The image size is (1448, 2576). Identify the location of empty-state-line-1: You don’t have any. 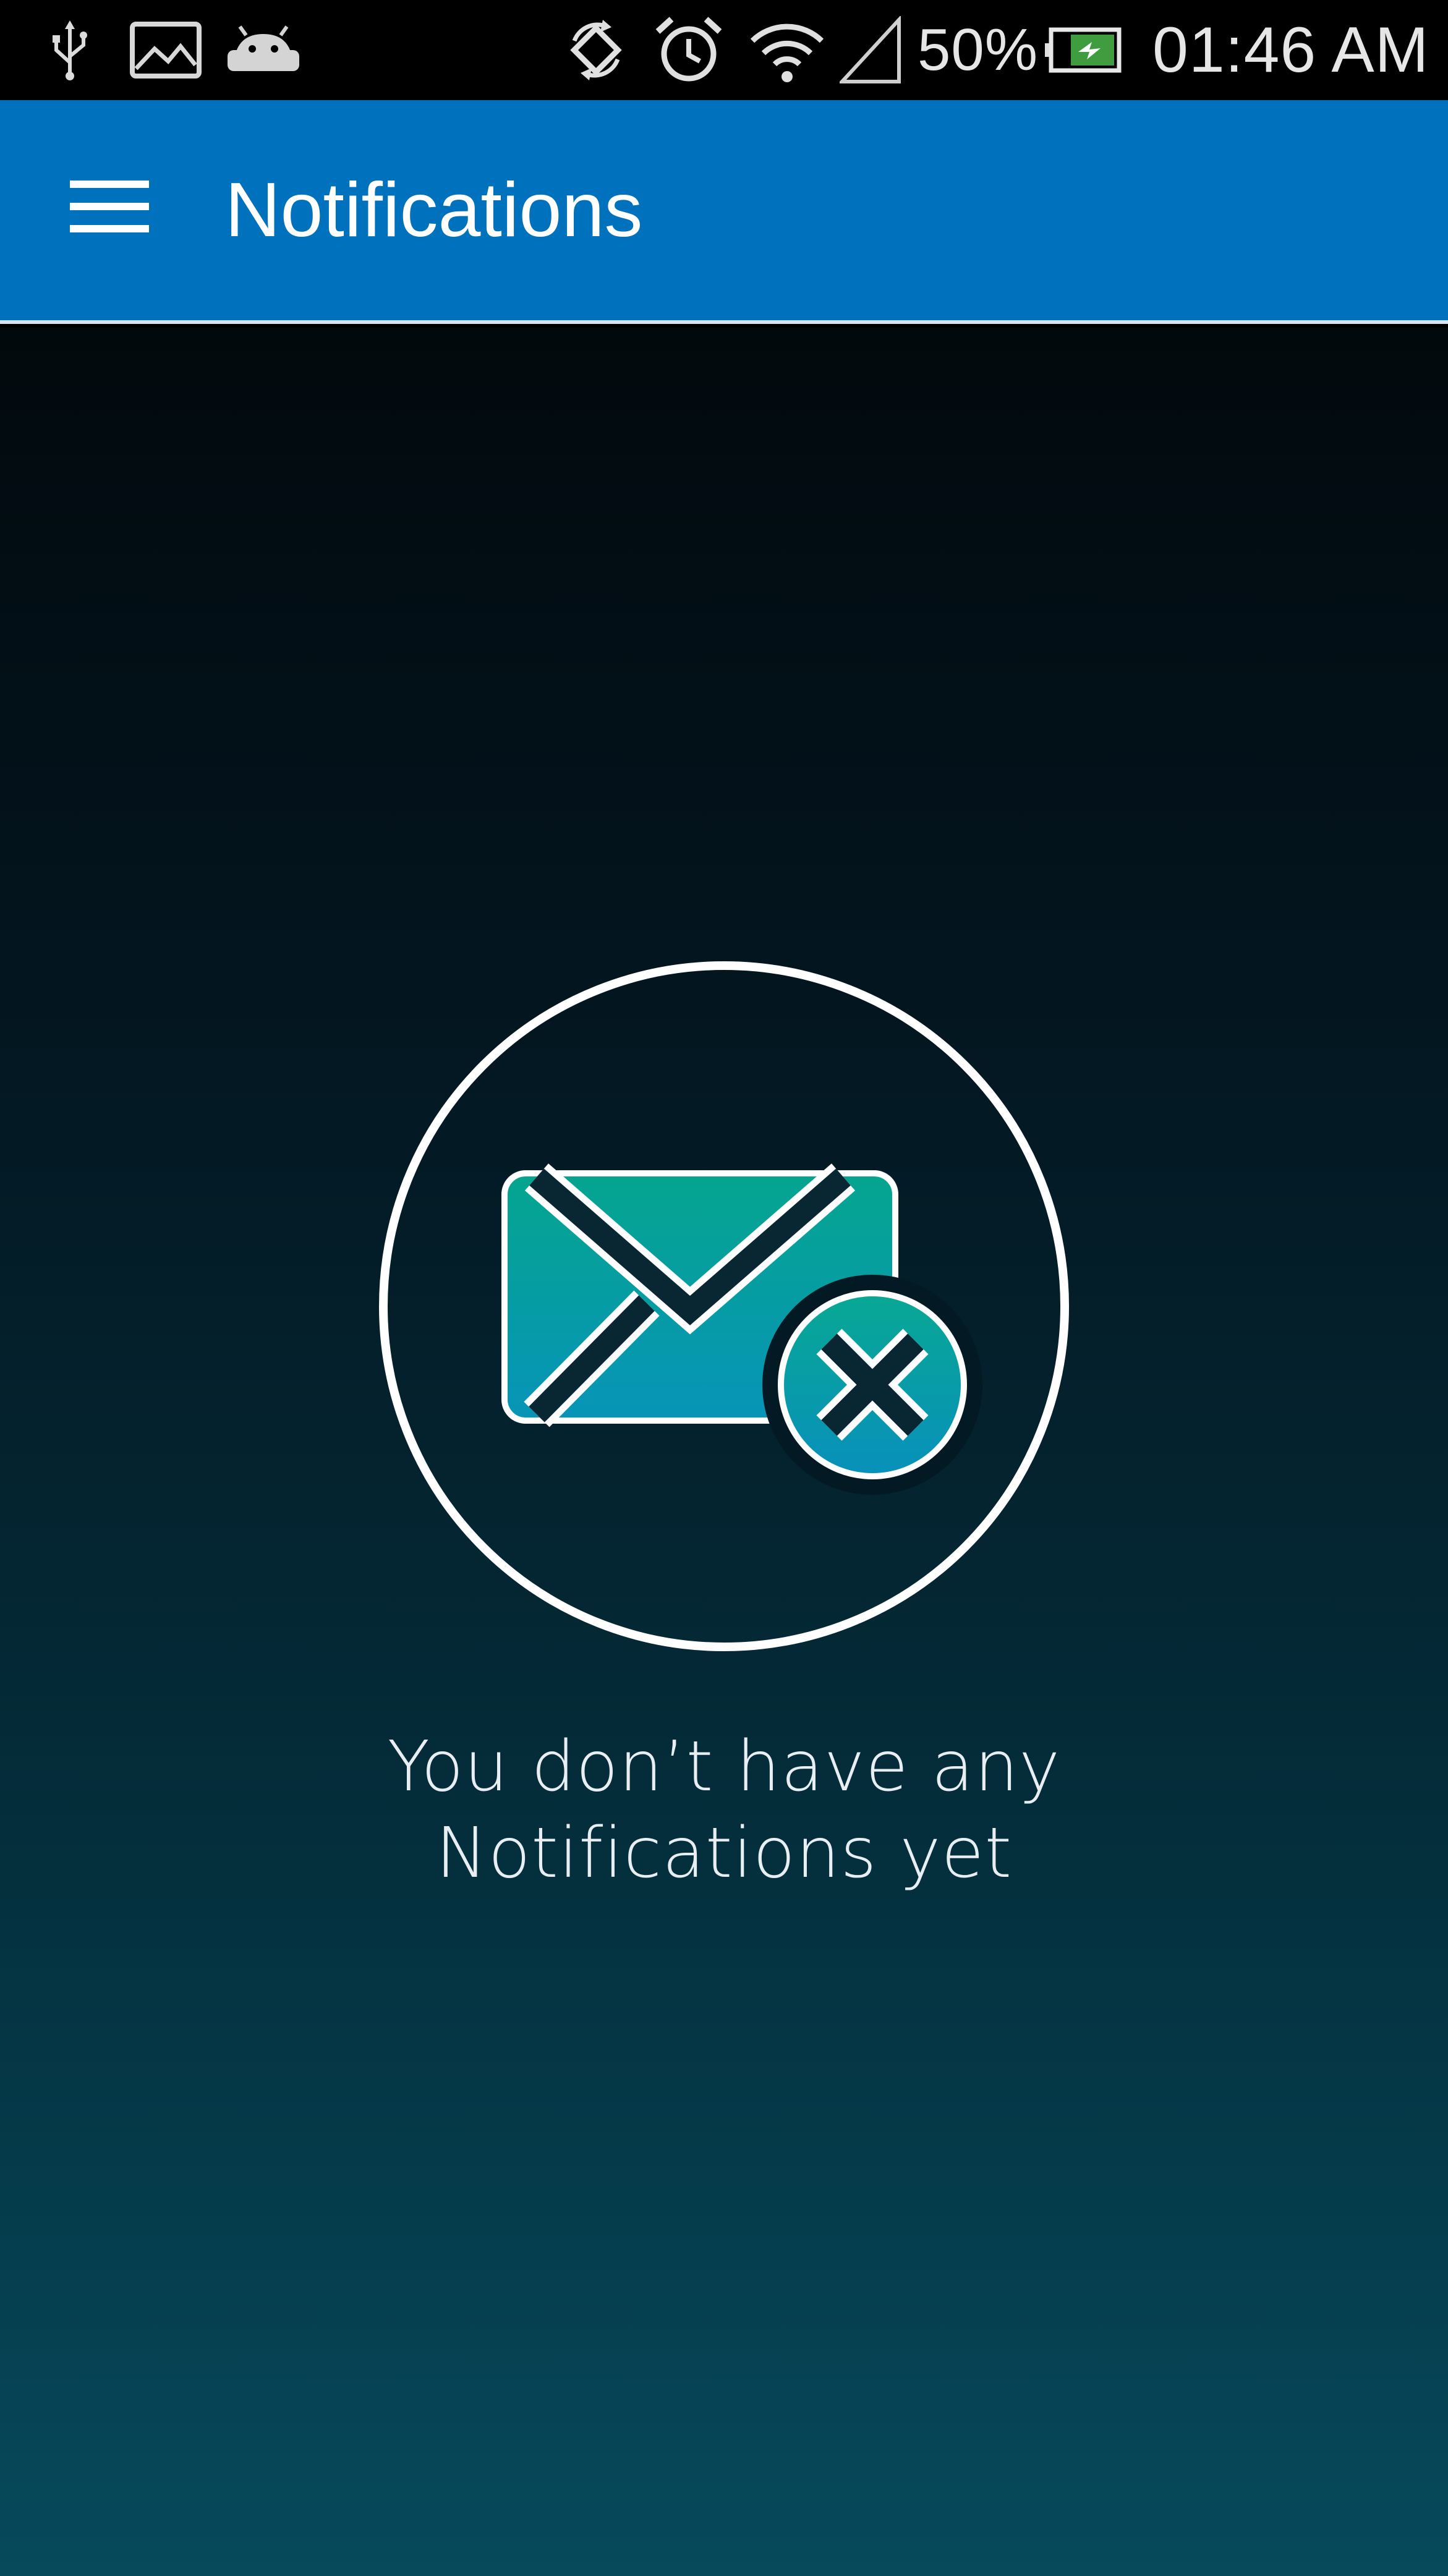
(724, 1767).